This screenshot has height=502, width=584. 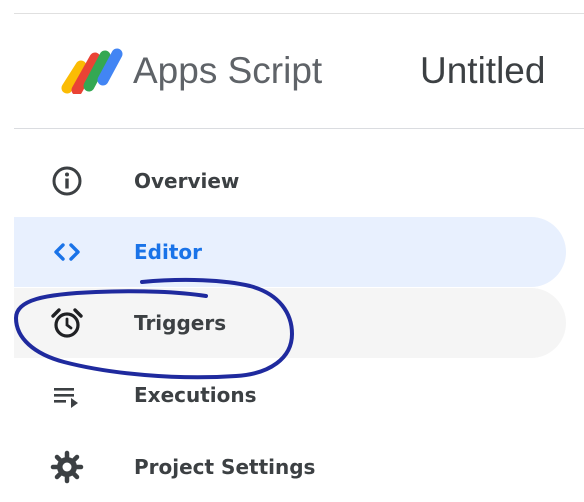 I want to click on top-divider, so click(x=299, y=13).